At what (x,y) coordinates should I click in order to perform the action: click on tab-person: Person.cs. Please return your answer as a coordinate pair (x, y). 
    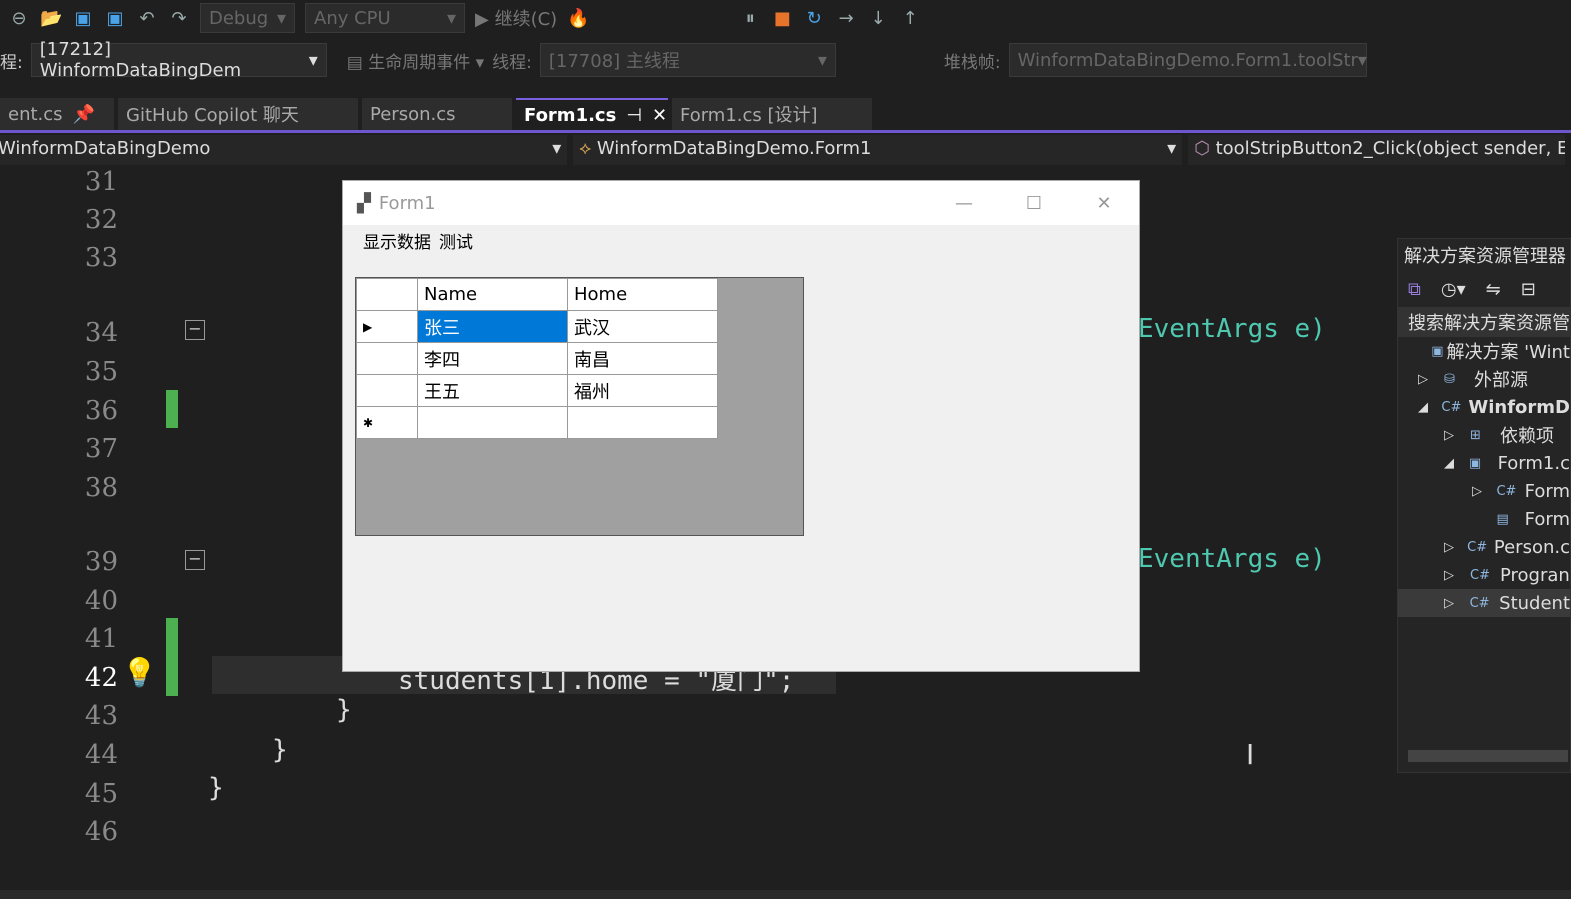
    Looking at the image, I should click on (437, 114).